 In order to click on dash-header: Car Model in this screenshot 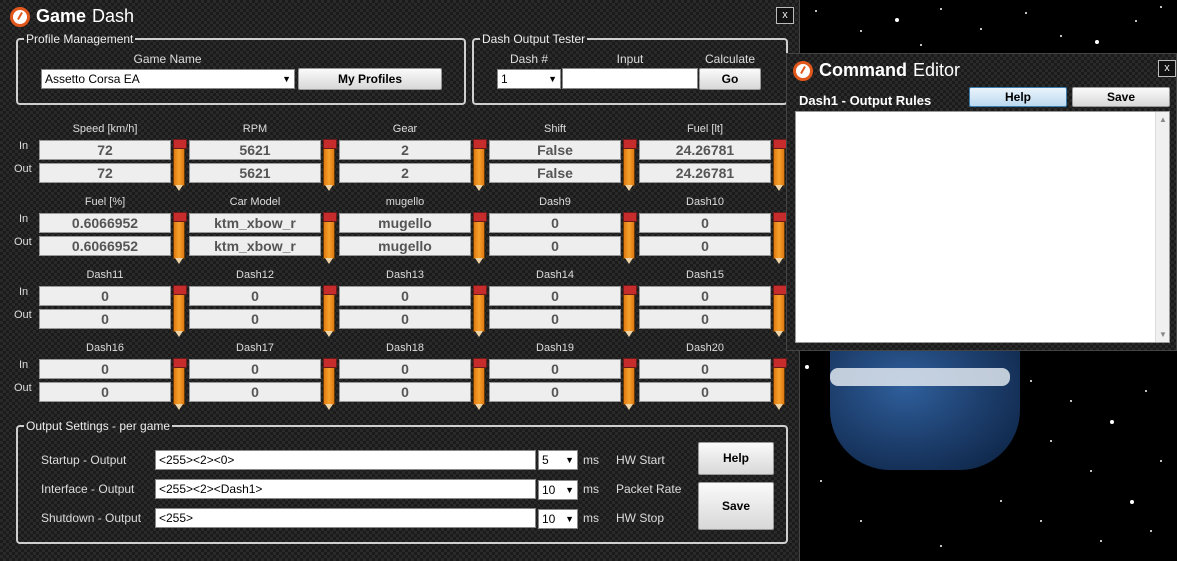, I will do `click(255, 202)`.